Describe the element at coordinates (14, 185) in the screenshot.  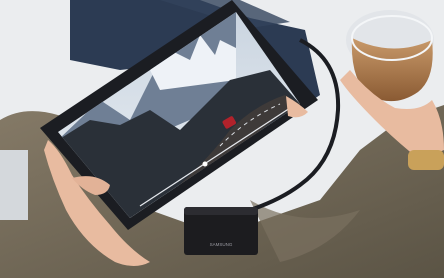
I see `notebook-edge` at that location.